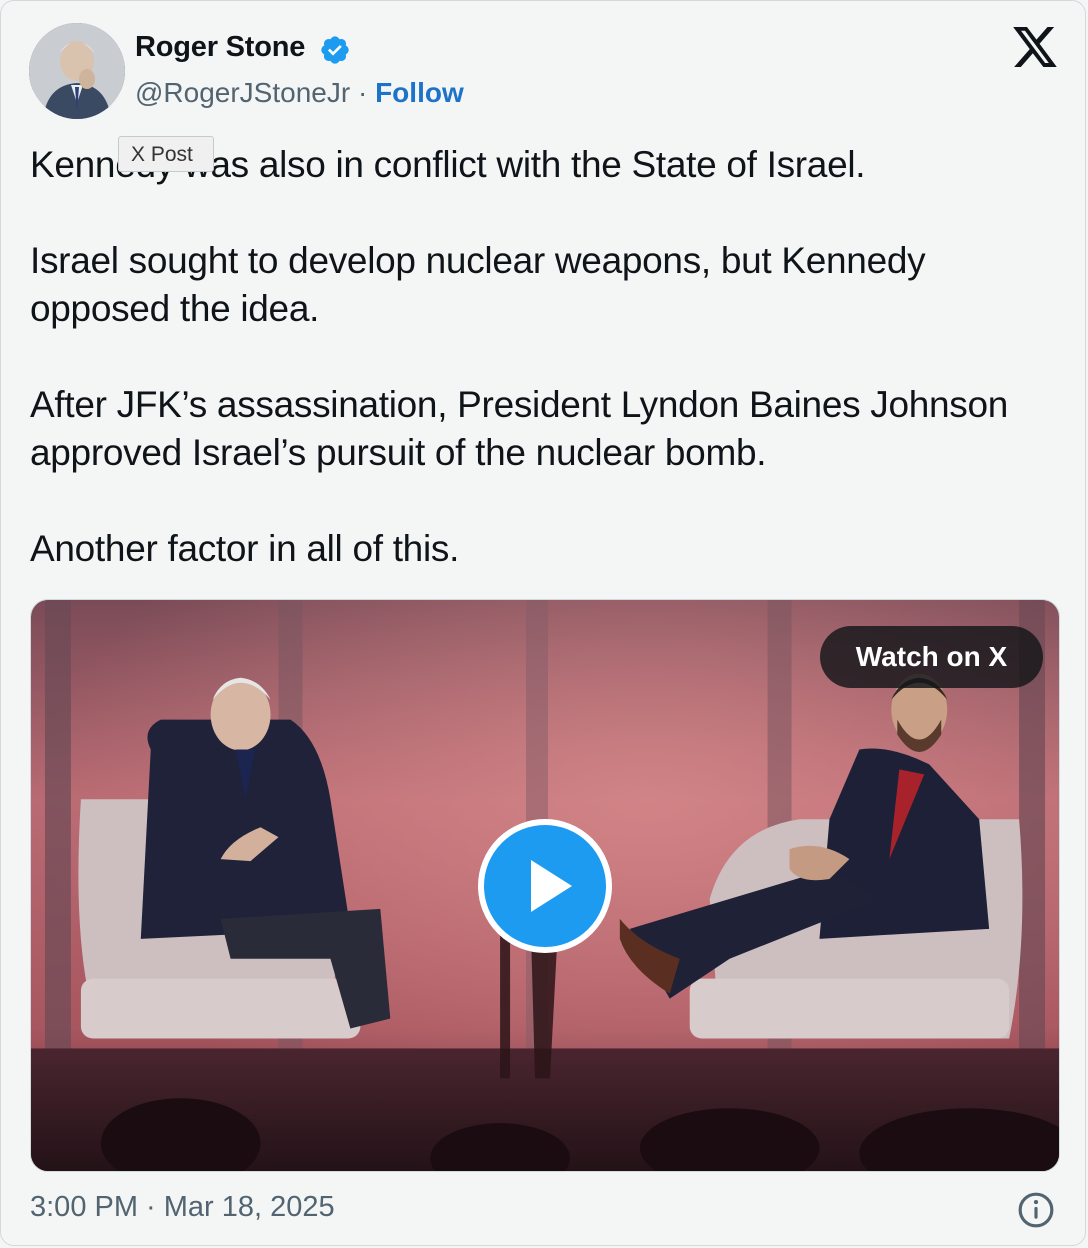 The width and height of the screenshot is (1088, 1248). I want to click on play-button, so click(545, 886).